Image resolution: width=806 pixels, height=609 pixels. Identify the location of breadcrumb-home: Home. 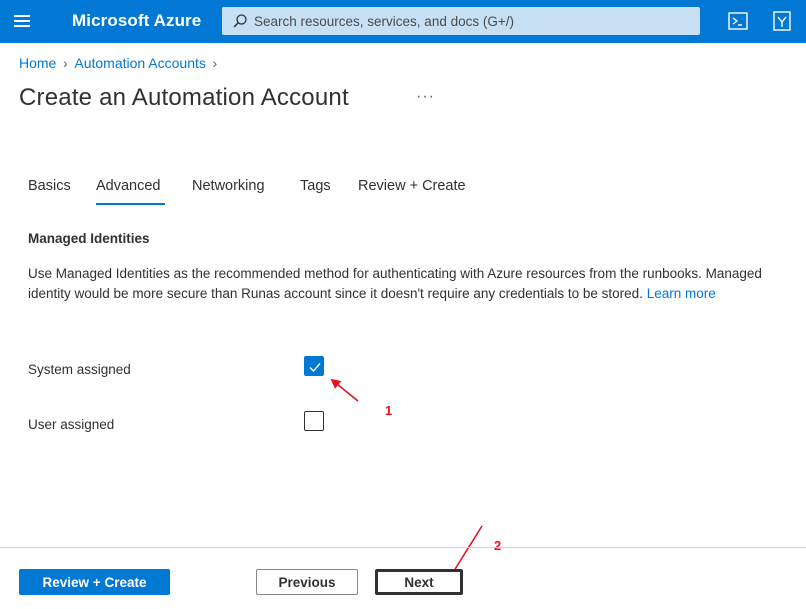
(37, 63).